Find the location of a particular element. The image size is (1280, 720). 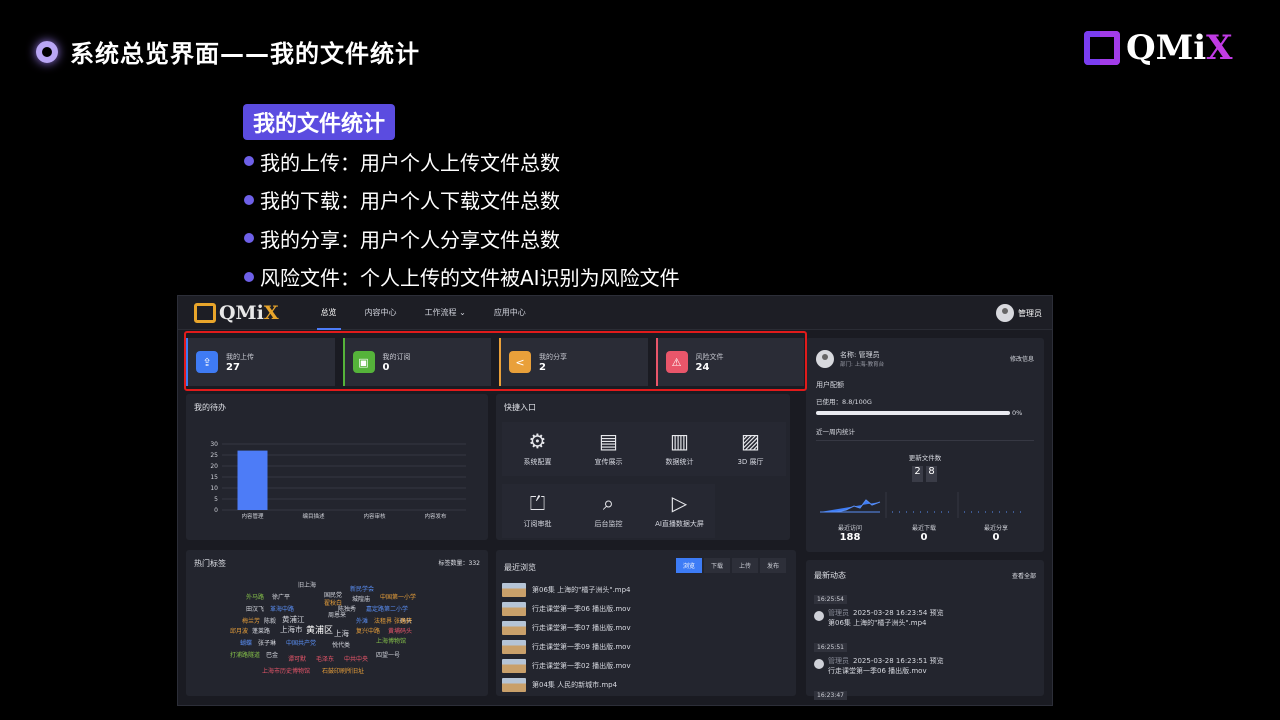

recent-item: 行走课堂第一季02 播出版.mov is located at coordinates (642, 665).